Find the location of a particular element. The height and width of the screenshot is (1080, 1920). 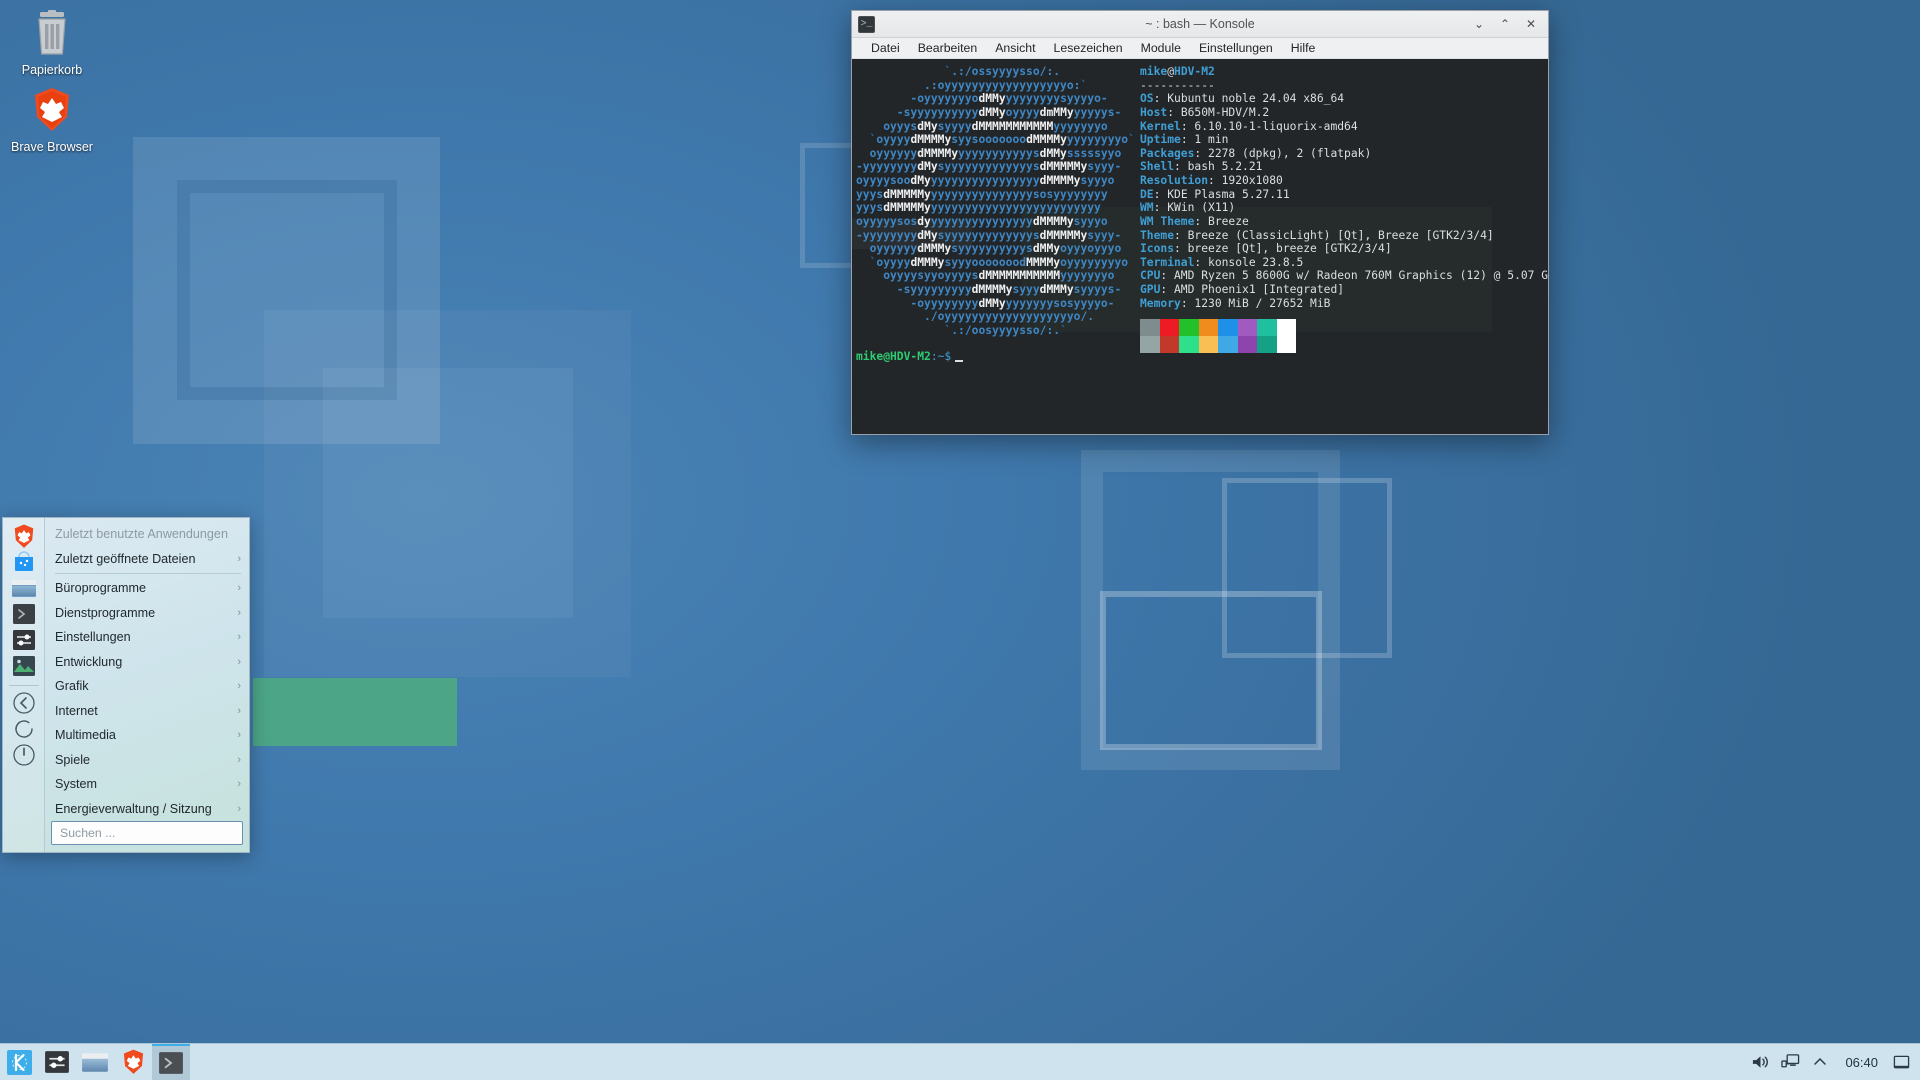

kde-application-launcher-button is located at coordinates (19, 1062).